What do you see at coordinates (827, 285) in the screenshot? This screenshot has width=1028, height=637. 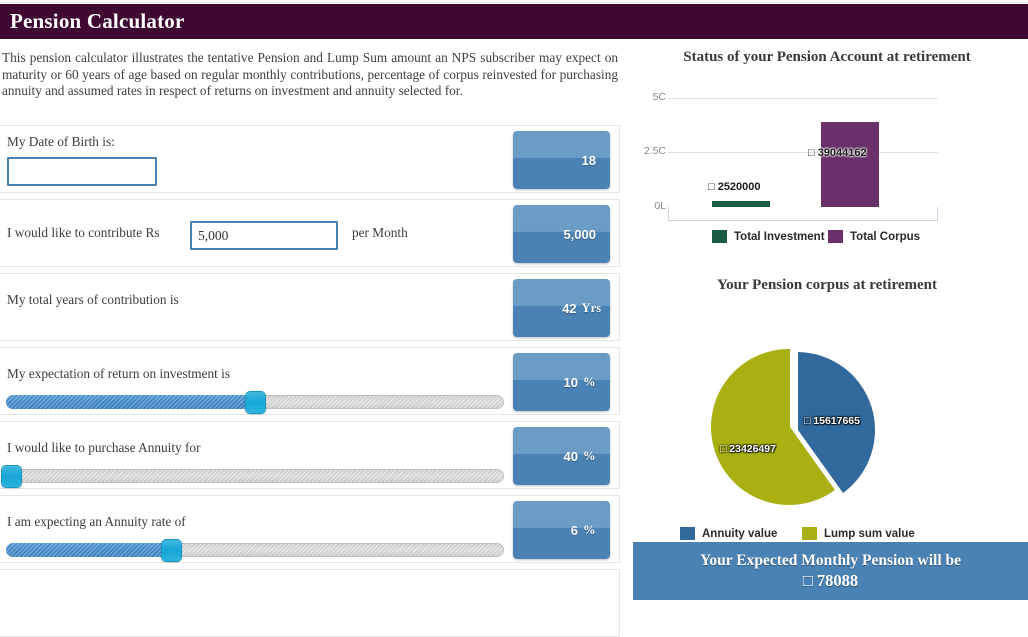 I see `pie-chart-title: Your Pension corpus at retirement` at bounding box center [827, 285].